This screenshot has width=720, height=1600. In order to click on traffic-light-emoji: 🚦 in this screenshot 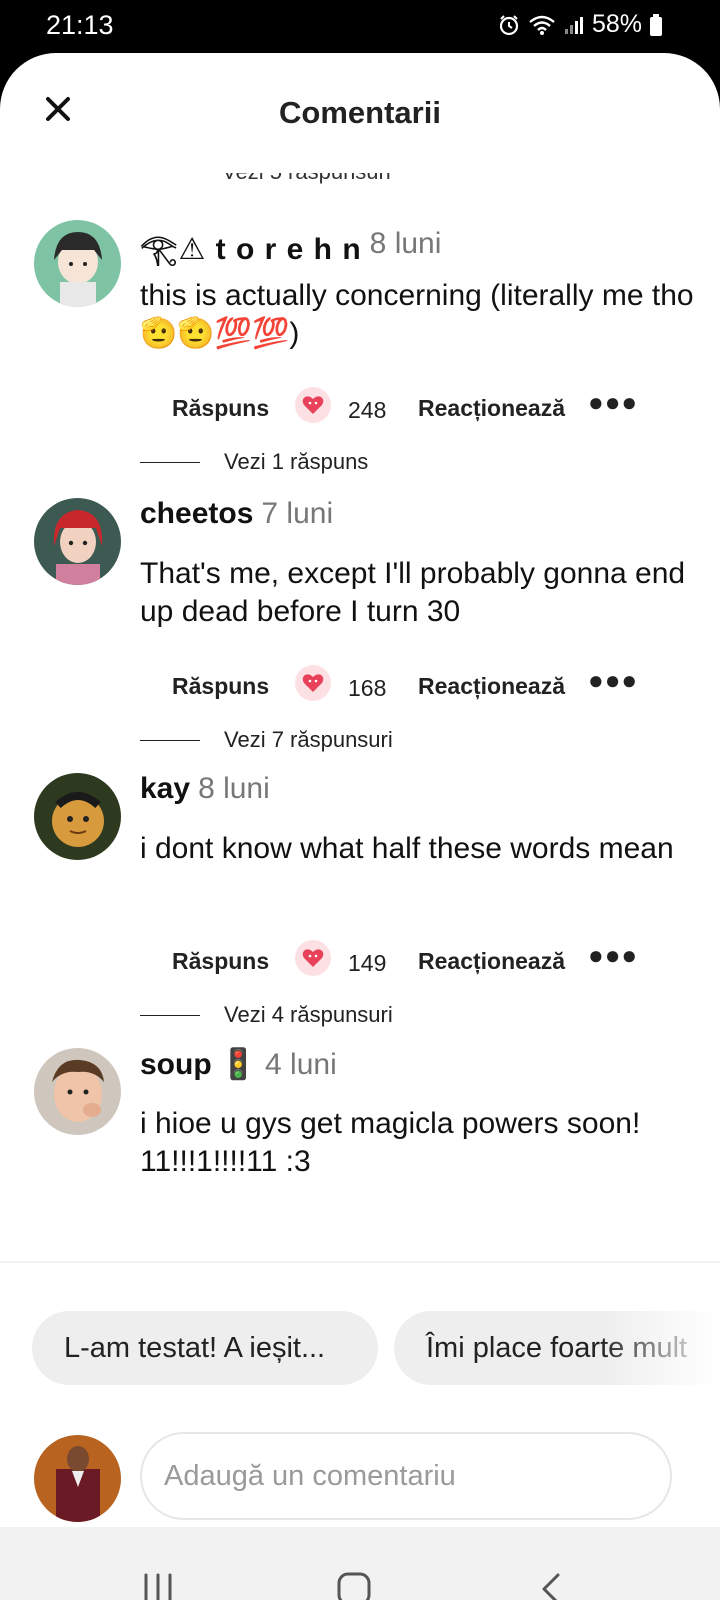, I will do `click(238, 1064)`.